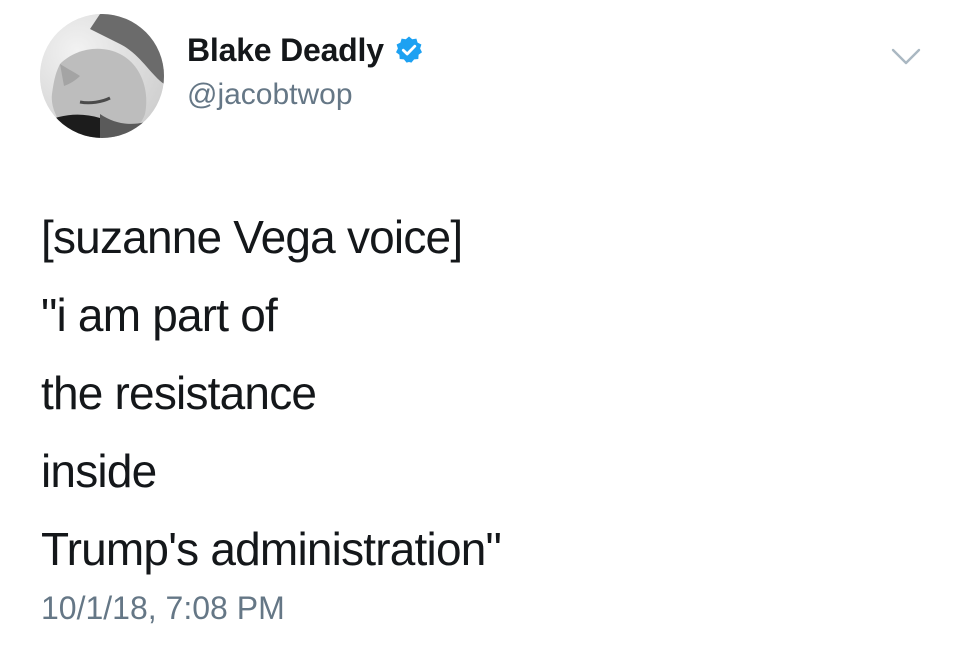 This screenshot has width=960, height=667. I want to click on verified-badge-icon, so click(409, 50).